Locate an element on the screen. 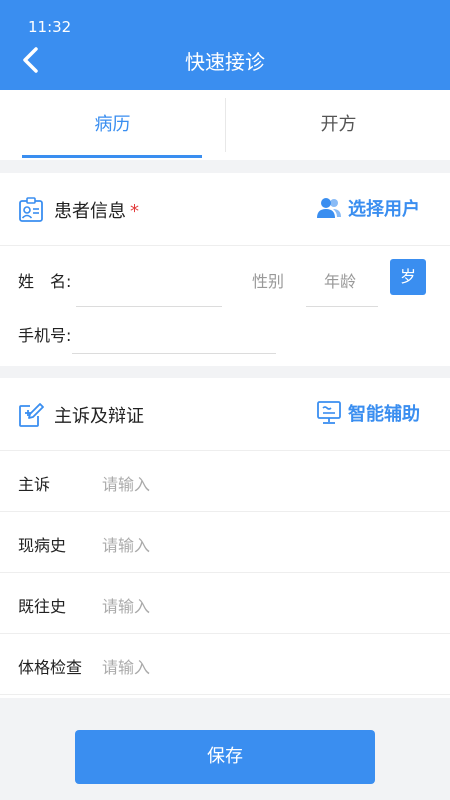  gender-select: 性别 is located at coordinates (268, 280).